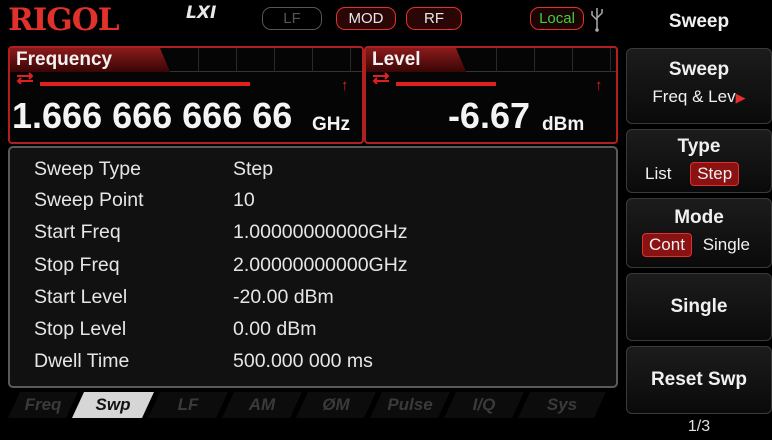 This screenshot has width=772, height=440. Describe the element at coordinates (366, 18) in the screenshot. I see `mod-indicator: MOD` at that location.